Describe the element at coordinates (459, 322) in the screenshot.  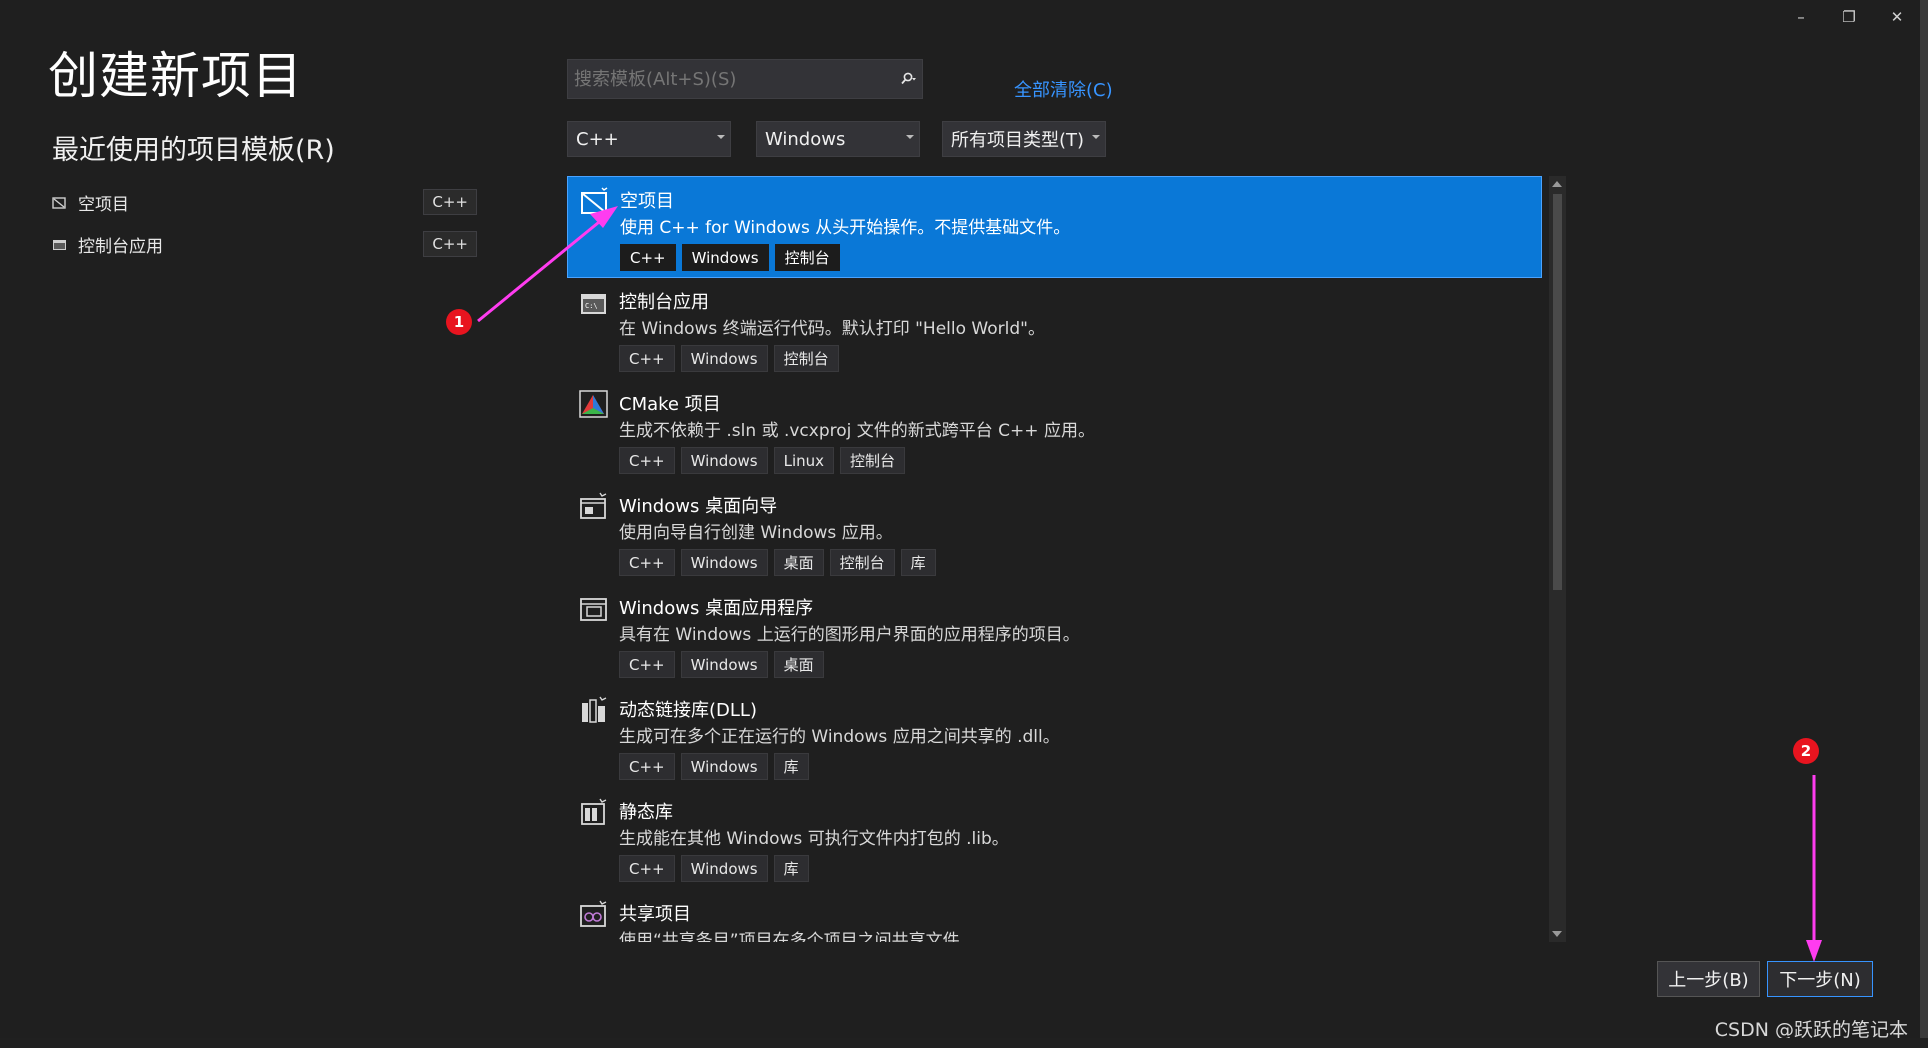
I see `annotation-badge-1: 1` at that location.